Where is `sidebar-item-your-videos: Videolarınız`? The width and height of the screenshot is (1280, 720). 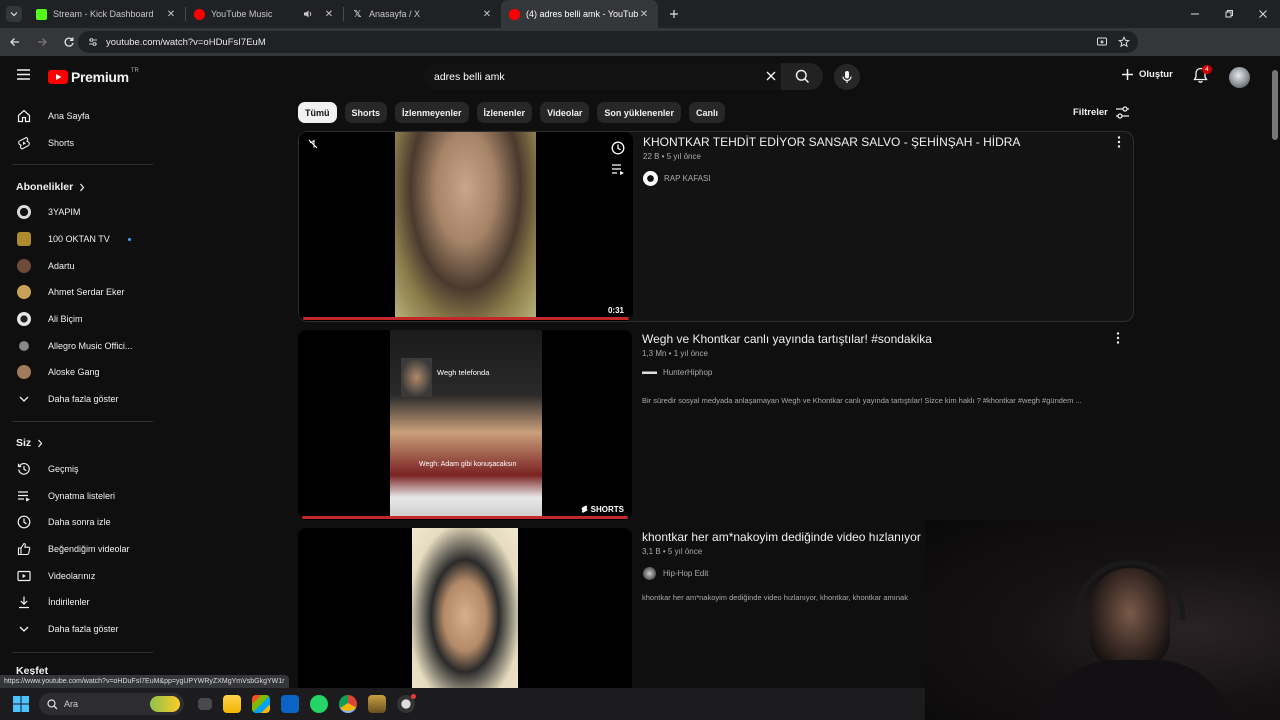 sidebar-item-your-videos: Videolarınız is located at coordinates (77, 576).